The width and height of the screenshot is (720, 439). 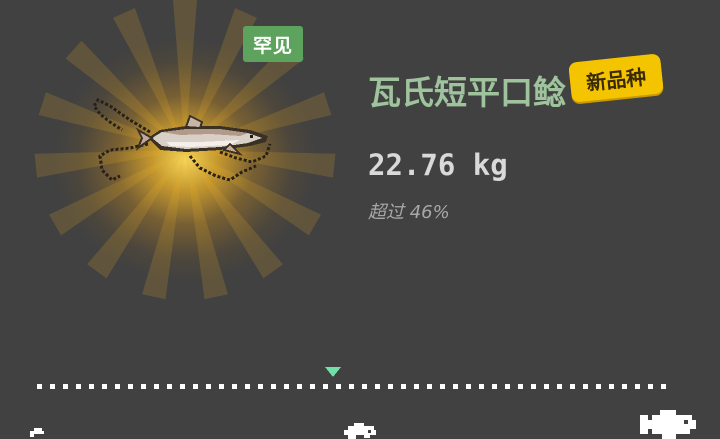 I want to click on size-marker-icon, so click(x=333, y=372).